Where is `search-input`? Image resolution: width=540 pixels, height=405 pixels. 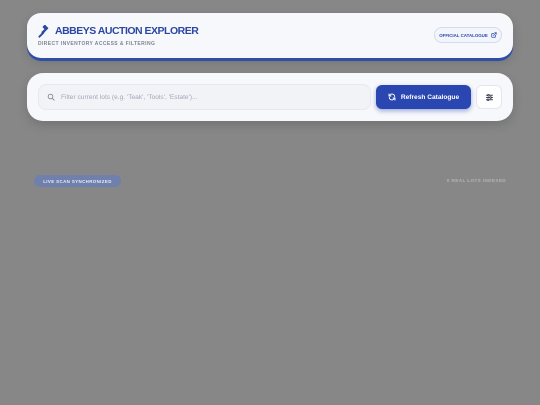 search-input is located at coordinates (213, 97).